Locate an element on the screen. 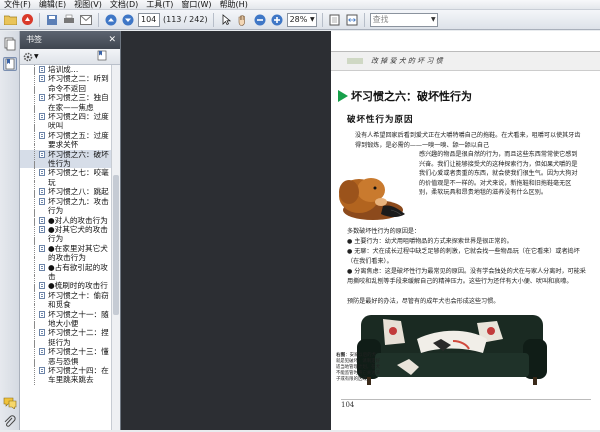 The height and width of the screenshot is (432, 600). page-number-input: 104 is located at coordinates (149, 19).